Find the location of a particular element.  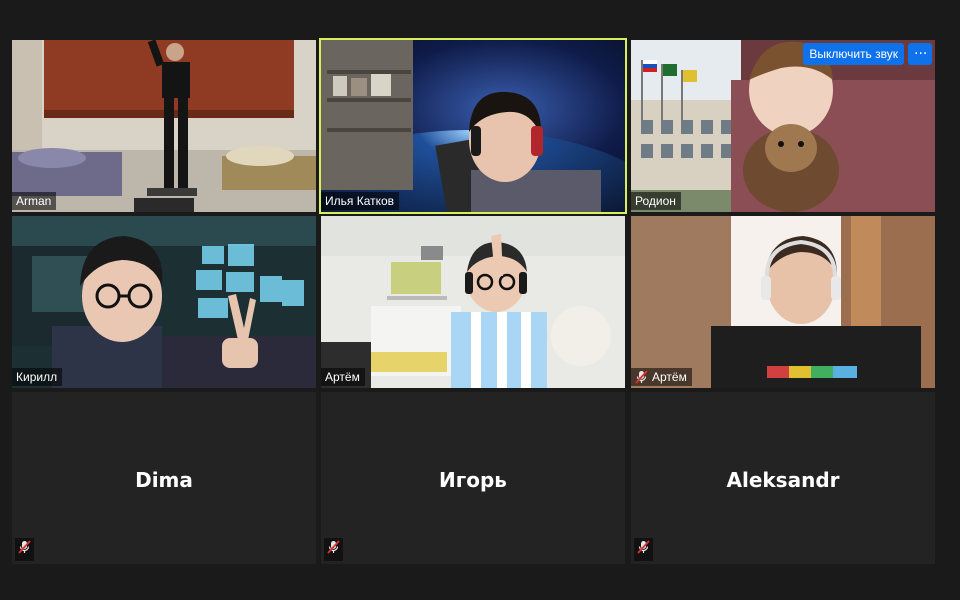

participant-name: Dima is located at coordinates (164, 480).